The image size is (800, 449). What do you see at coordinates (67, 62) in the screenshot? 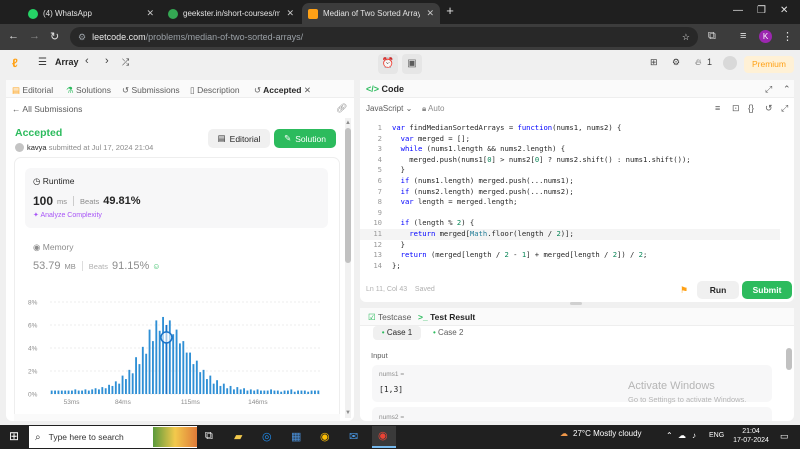
I see `problem-list-label: Array` at bounding box center [67, 62].